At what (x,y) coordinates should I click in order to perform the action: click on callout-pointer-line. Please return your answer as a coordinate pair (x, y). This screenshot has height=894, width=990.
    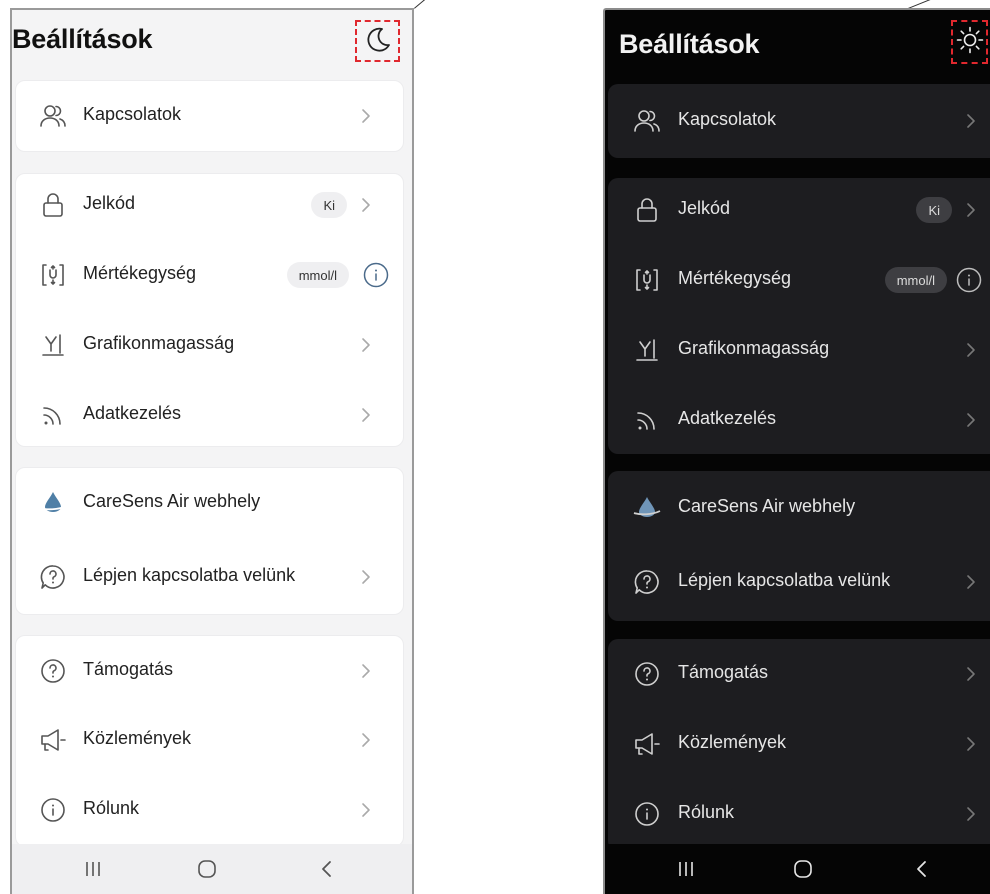
    Looking at the image, I should click on (420, 4).